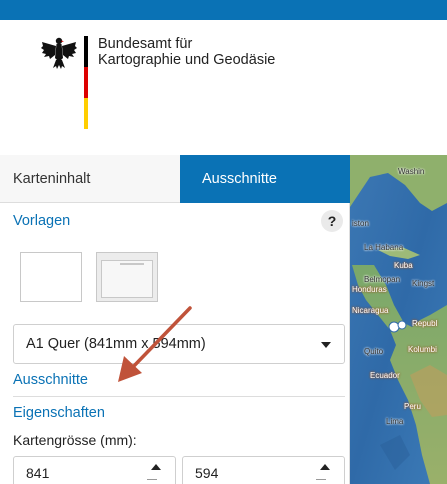 This screenshot has width=447, height=484. What do you see at coordinates (384, 247) in the screenshot?
I see `map-label: La Habana` at bounding box center [384, 247].